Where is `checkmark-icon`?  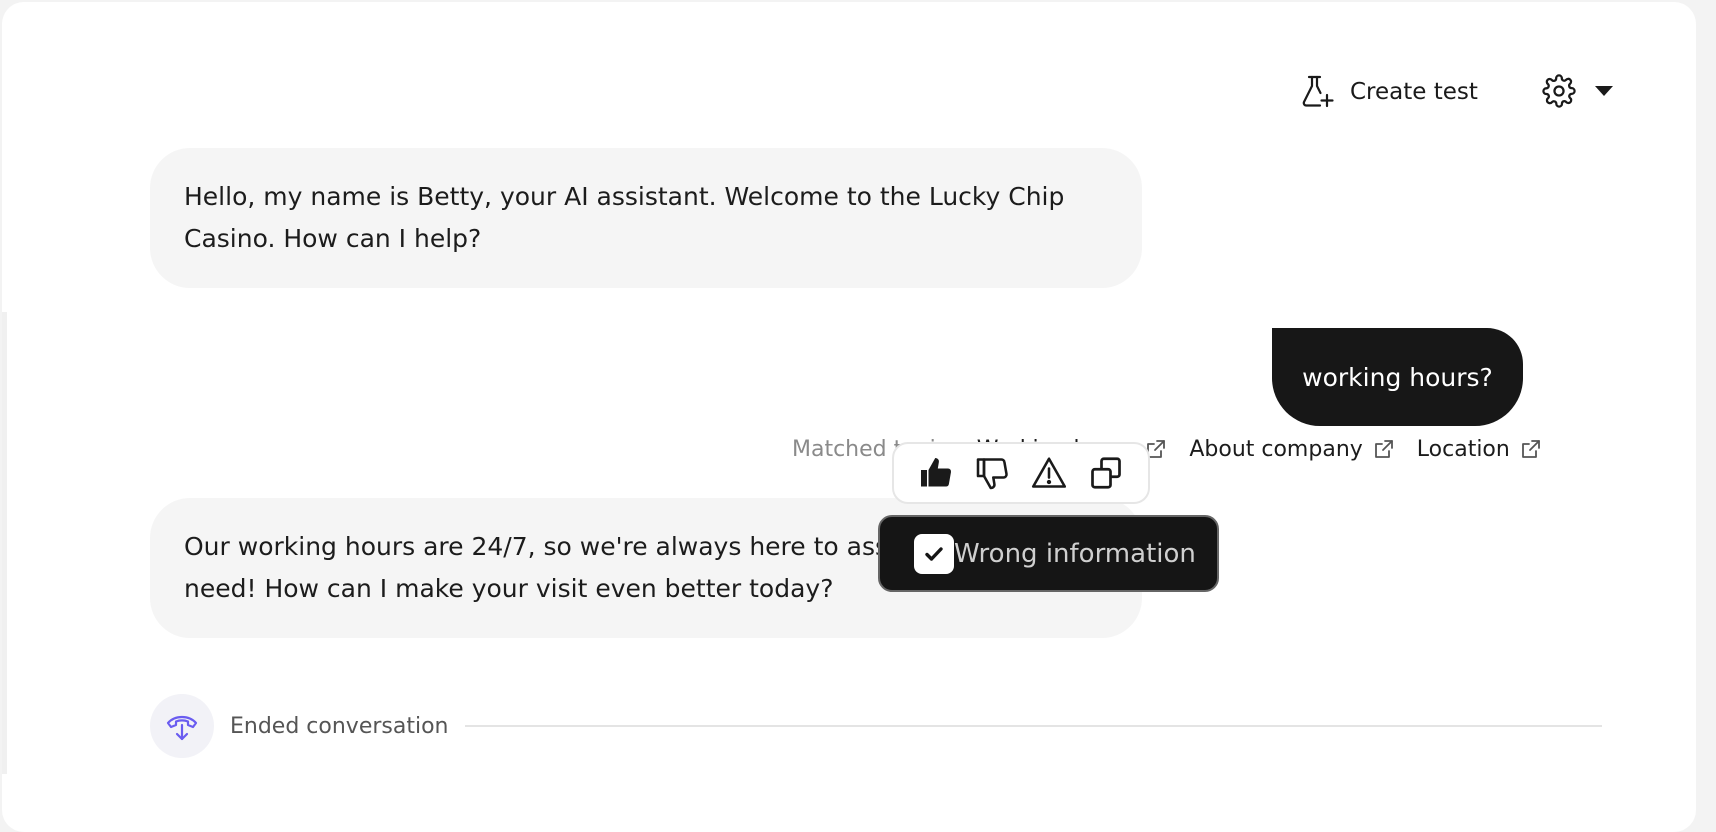 checkmark-icon is located at coordinates (934, 553).